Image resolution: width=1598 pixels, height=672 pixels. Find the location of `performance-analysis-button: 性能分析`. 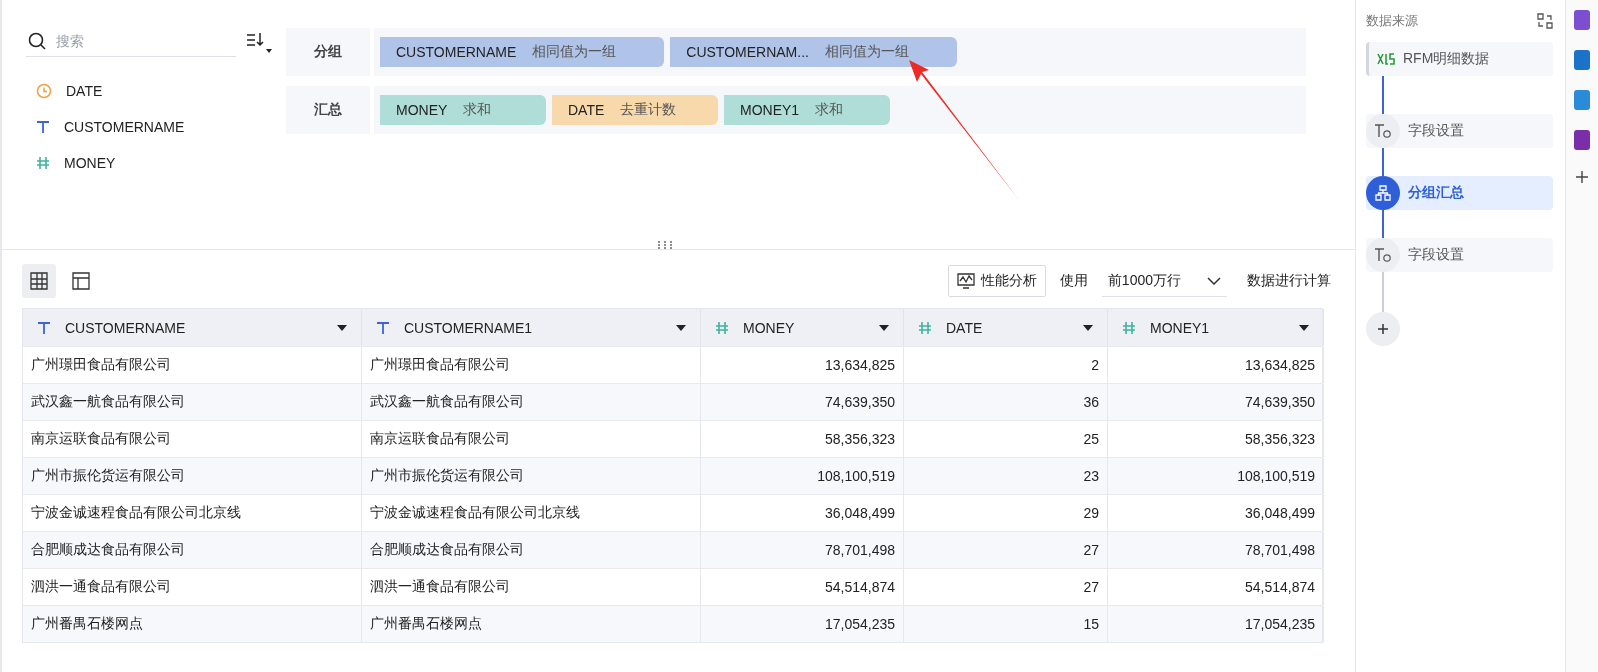

performance-analysis-button: 性能分析 is located at coordinates (996, 281).